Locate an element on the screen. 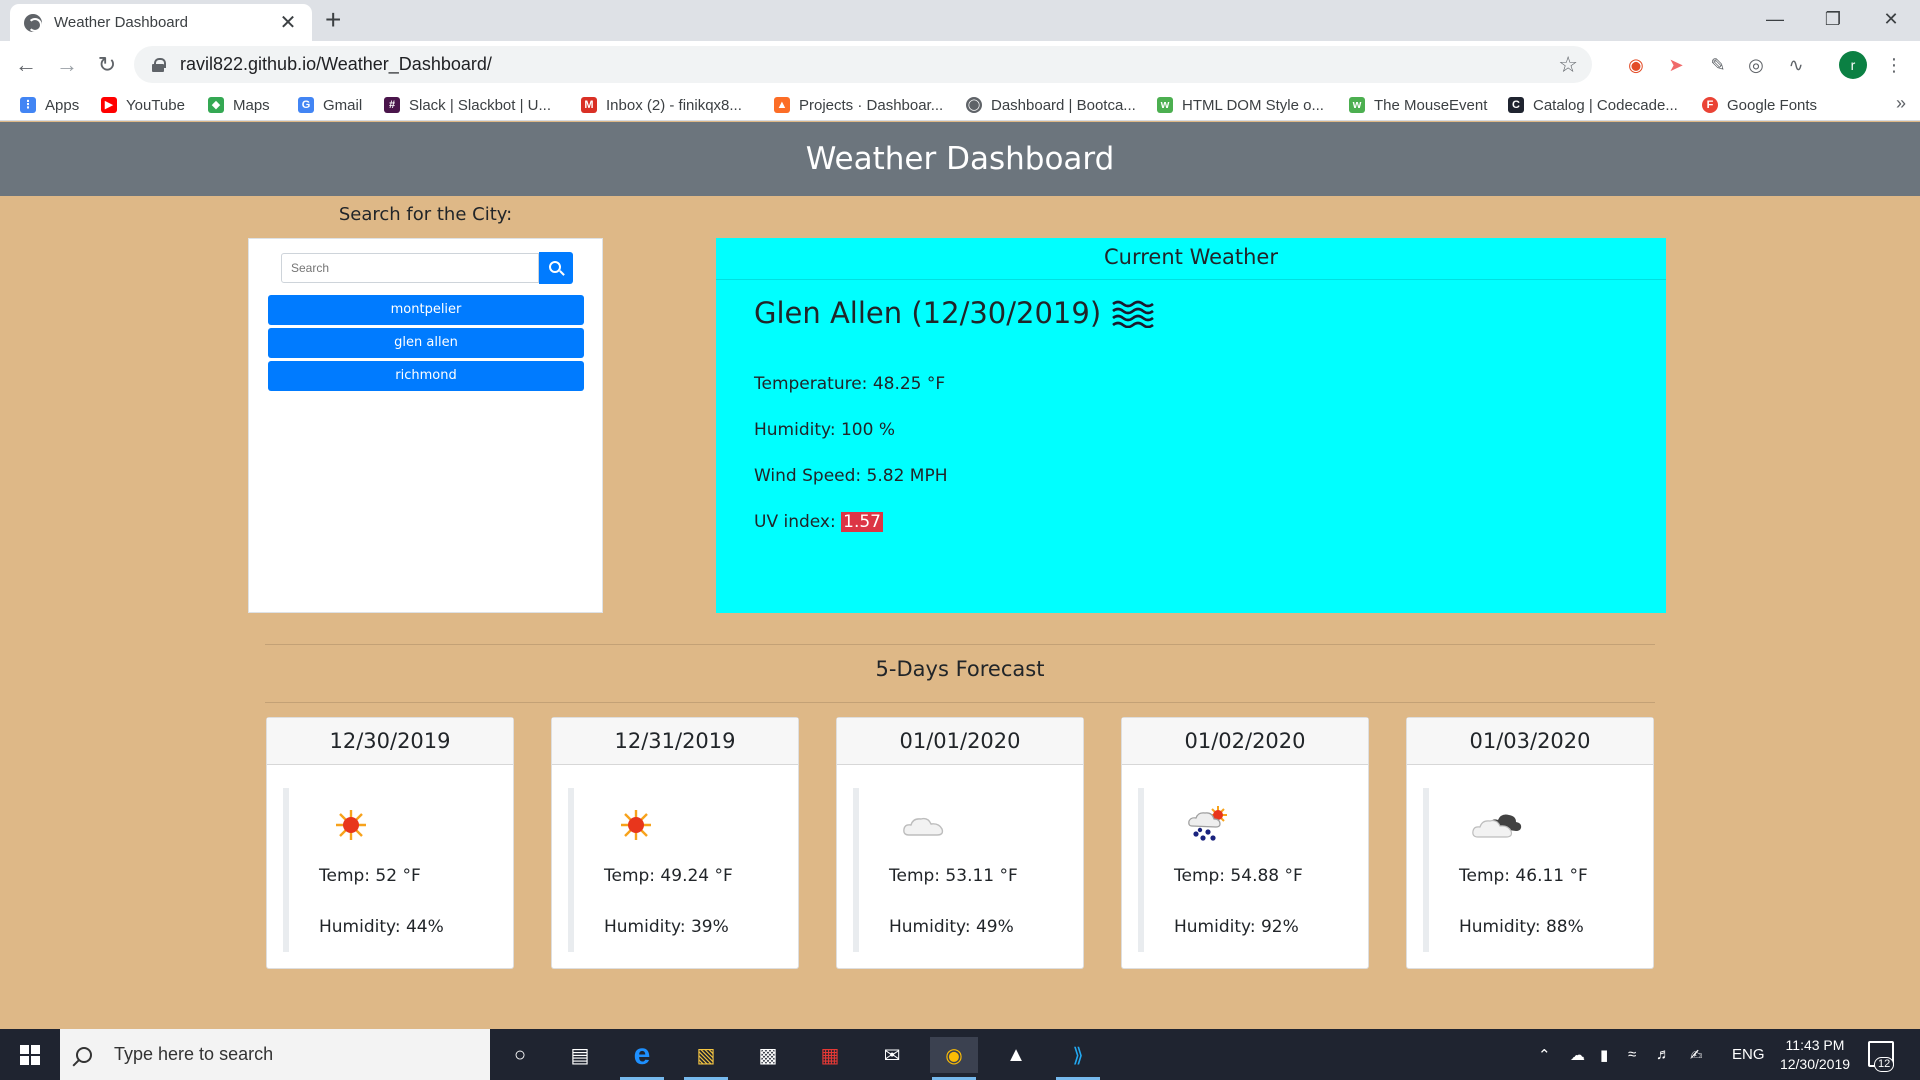  youtube-icon: ▶ is located at coordinates (109, 105).